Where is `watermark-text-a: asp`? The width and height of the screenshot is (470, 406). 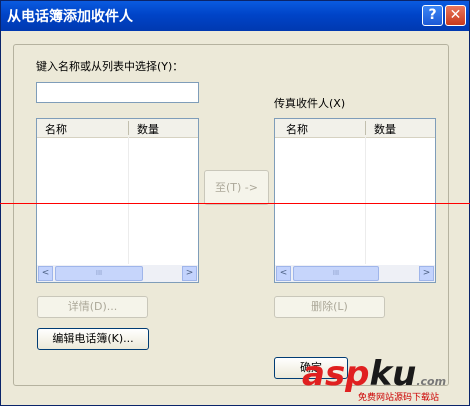
watermark-text-a: asp is located at coordinates (336, 374).